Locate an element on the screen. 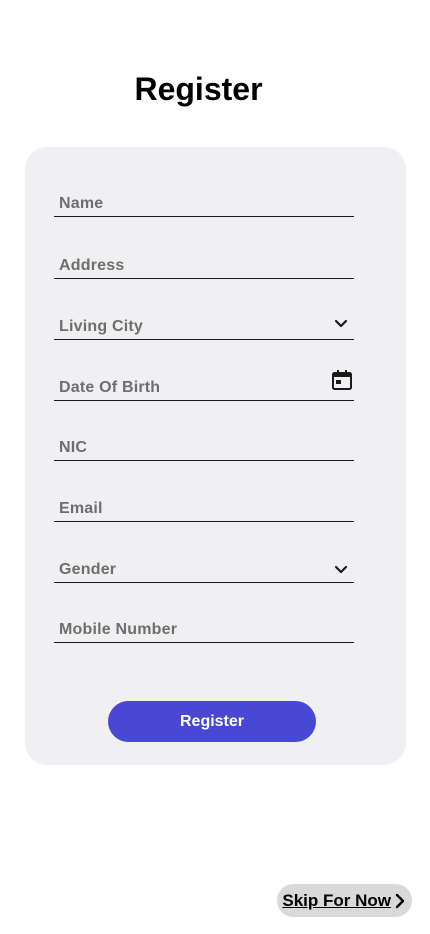 The image size is (430, 934). date-of-birth-field: Date Of Birth is located at coordinates (204, 385).